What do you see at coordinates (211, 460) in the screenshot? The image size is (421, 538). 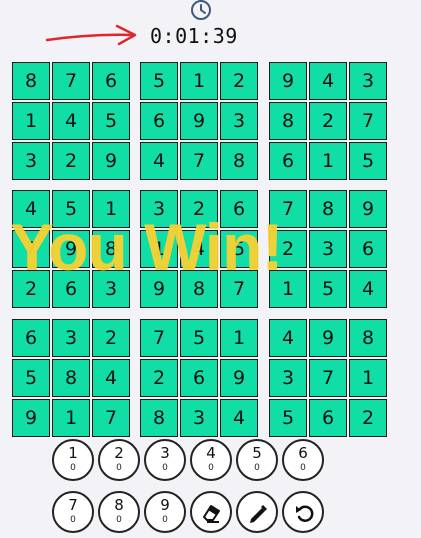 I see `number-button-4: 40` at bounding box center [211, 460].